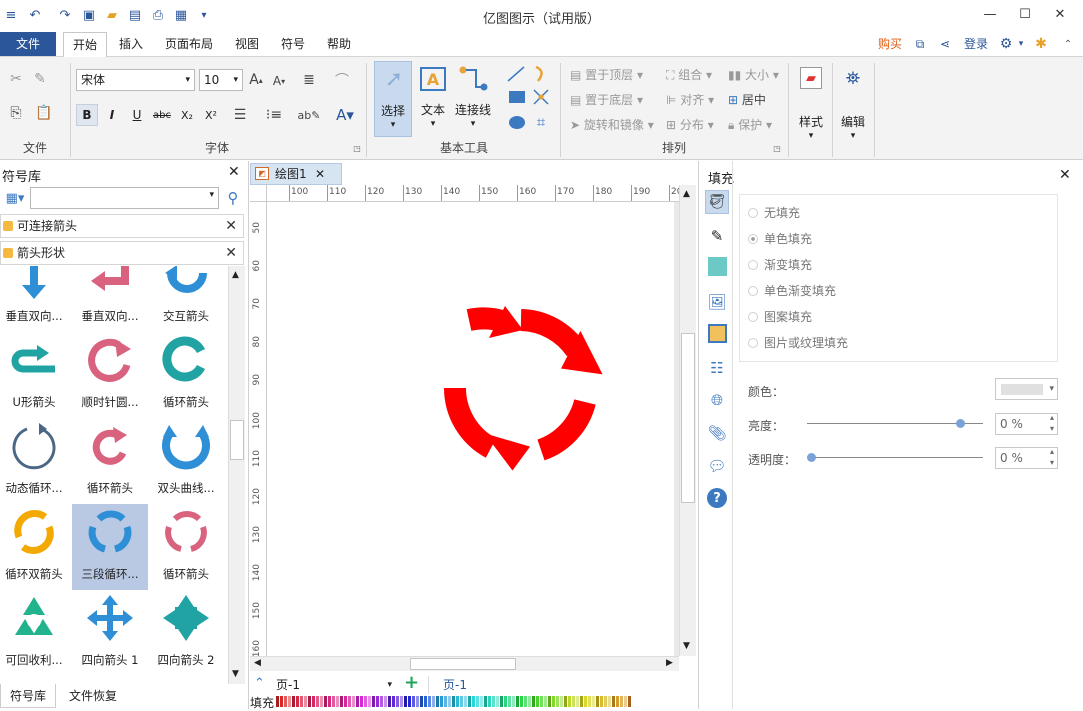  I want to click on font-name-select: 宋体 ▾, so click(135, 80).